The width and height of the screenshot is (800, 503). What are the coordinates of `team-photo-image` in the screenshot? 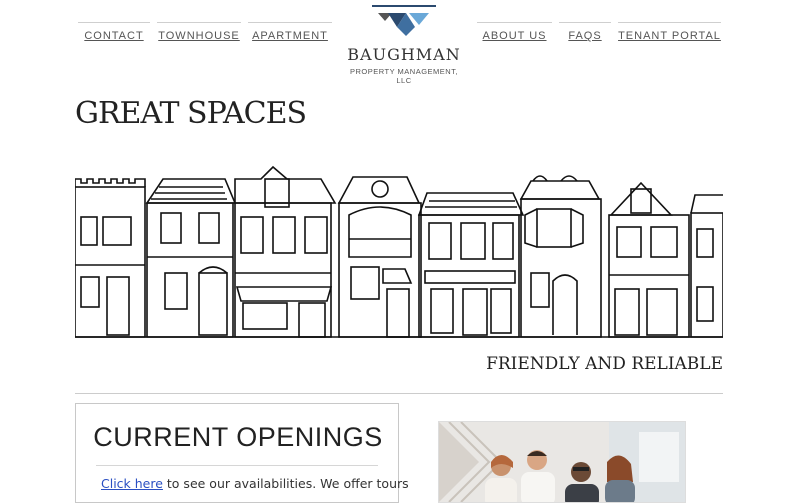 It's located at (562, 462).